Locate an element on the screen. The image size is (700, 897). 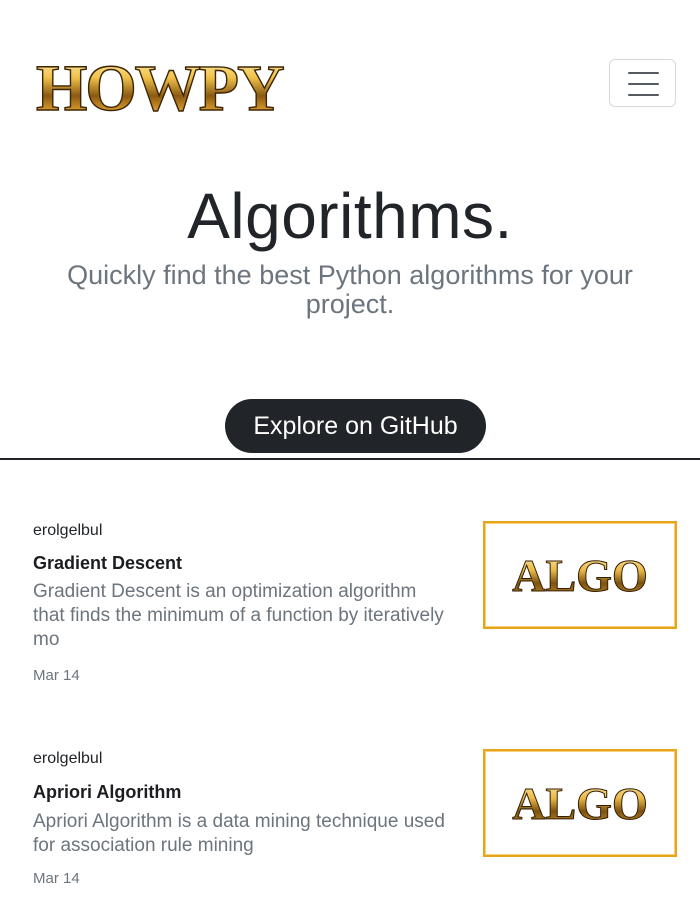
post-title: Apriori Algorithm is located at coordinates (107, 792).